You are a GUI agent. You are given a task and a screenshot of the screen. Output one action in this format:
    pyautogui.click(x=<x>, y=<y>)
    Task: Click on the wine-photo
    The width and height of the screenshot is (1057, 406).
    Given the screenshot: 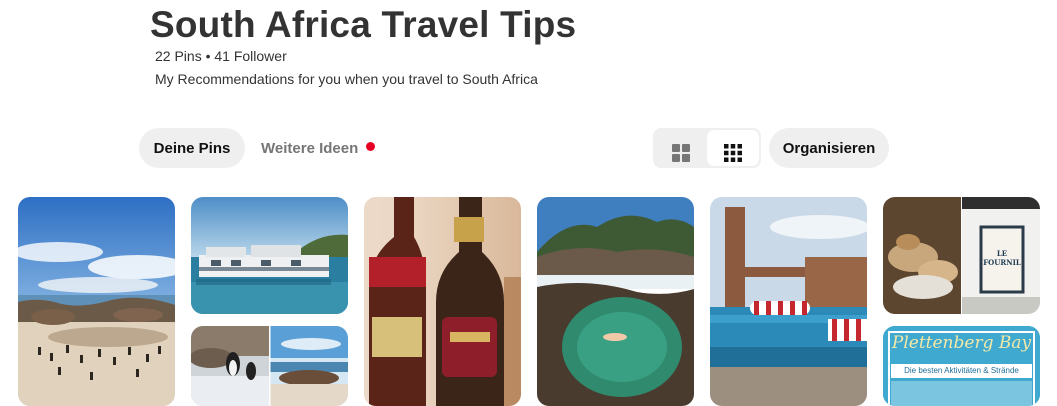 What is the action you would take?
    pyautogui.click(x=442, y=301)
    